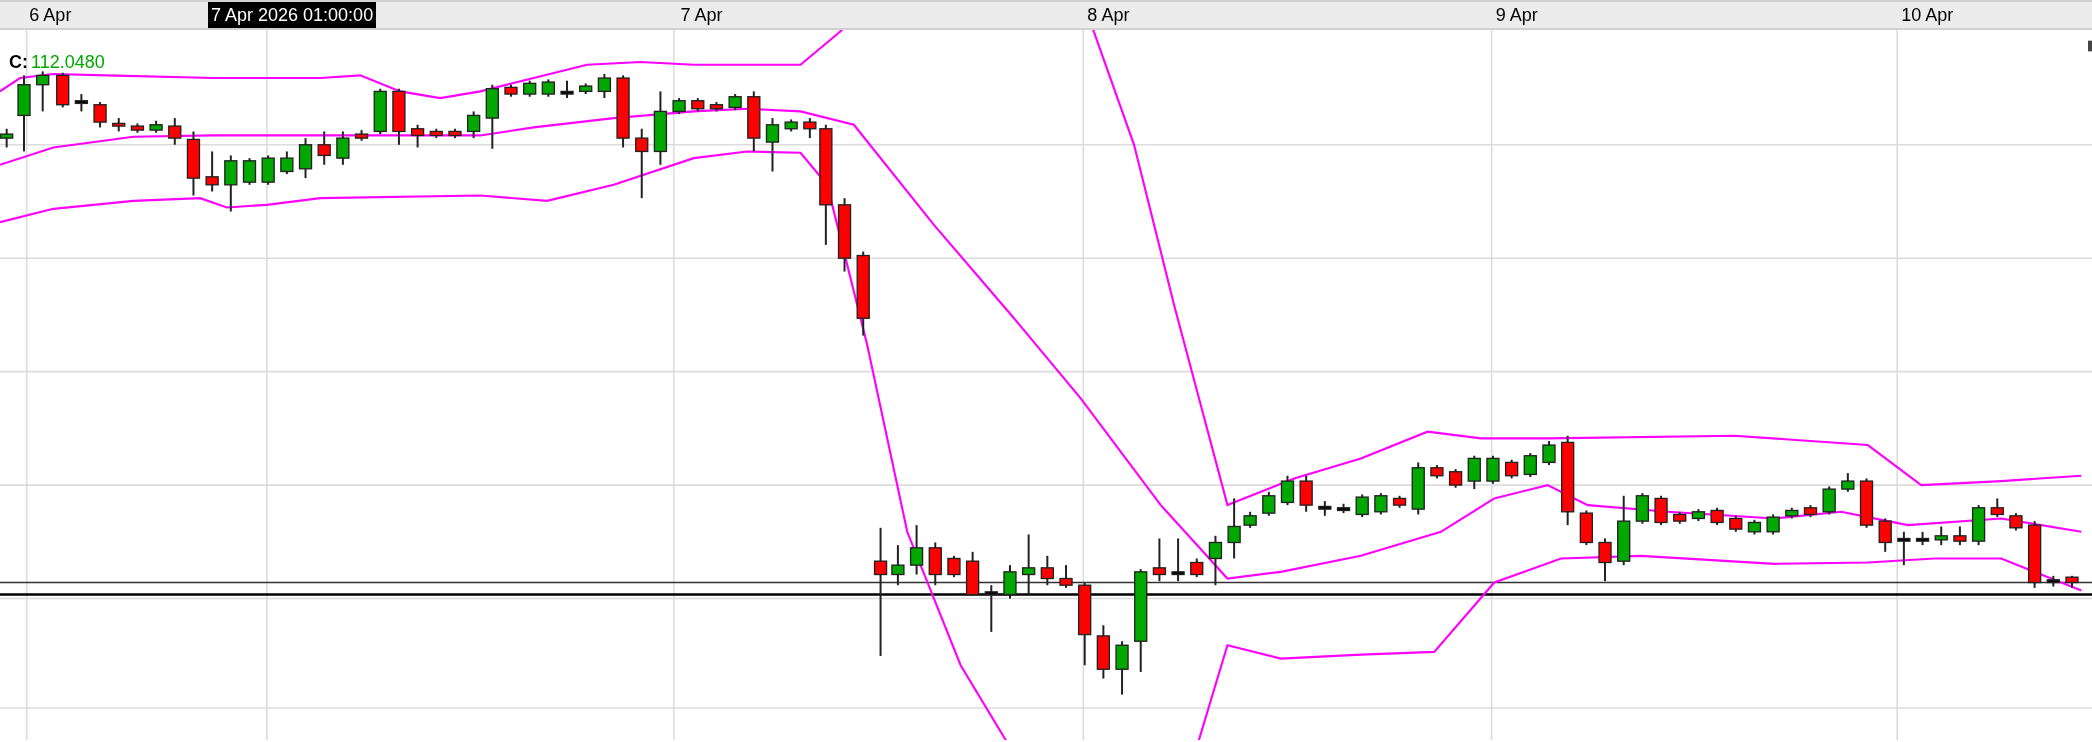 The height and width of the screenshot is (742, 2092). Describe the element at coordinates (292, 15) in the screenshot. I see `crosshair-time-label: 7 Apr 2026 01:00:00` at that location.